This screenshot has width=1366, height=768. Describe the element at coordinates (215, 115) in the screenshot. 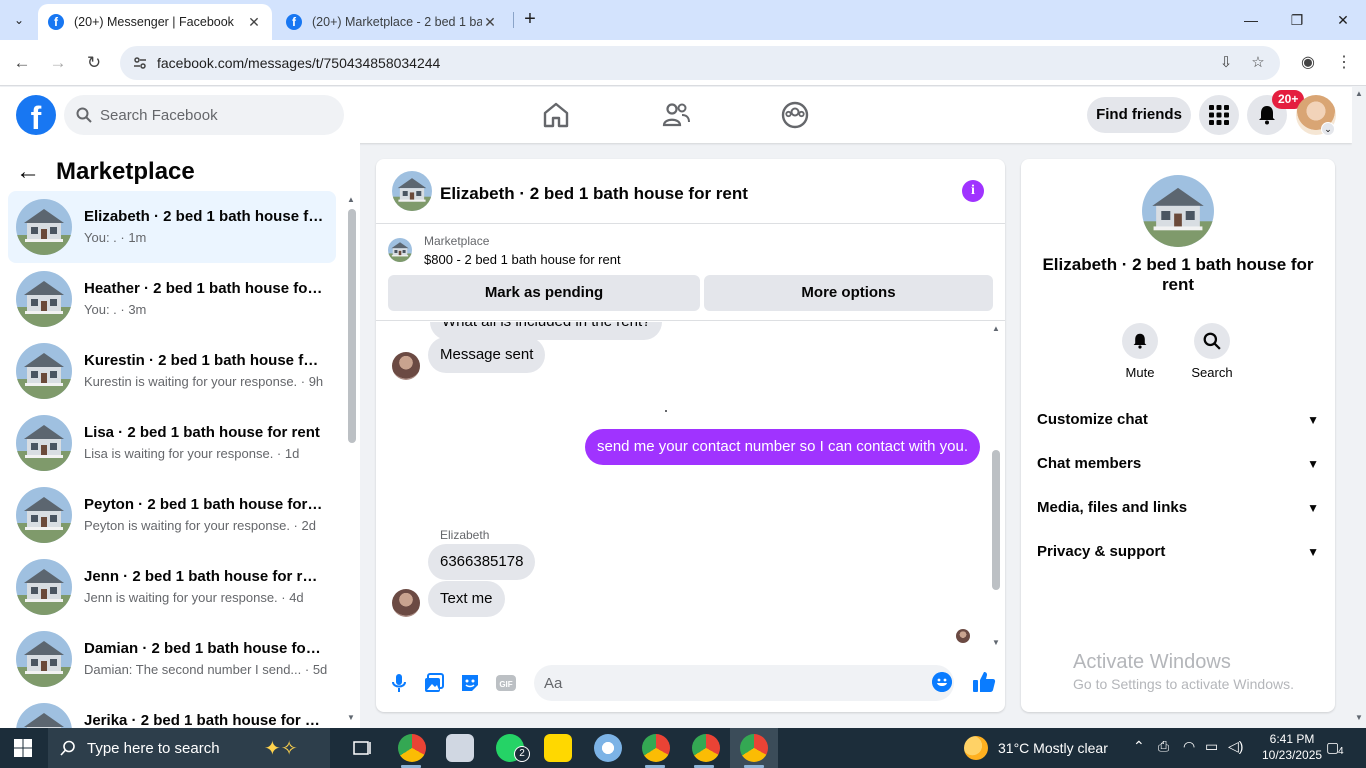

I see `search-input` at that location.